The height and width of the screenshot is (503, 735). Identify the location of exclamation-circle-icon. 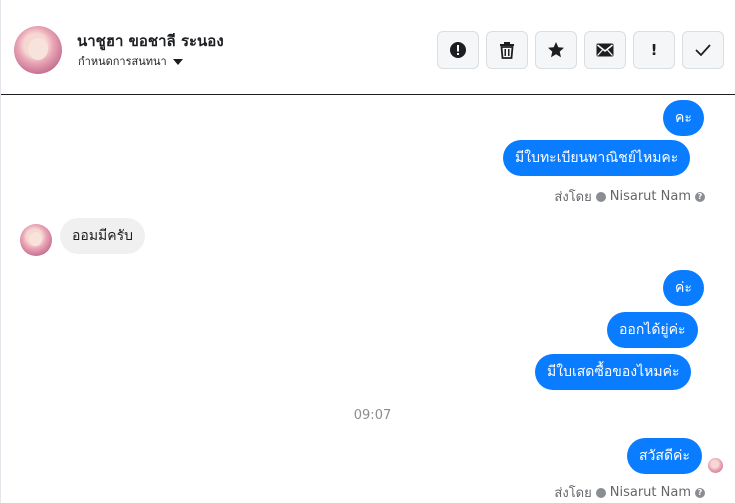
(458, 50).